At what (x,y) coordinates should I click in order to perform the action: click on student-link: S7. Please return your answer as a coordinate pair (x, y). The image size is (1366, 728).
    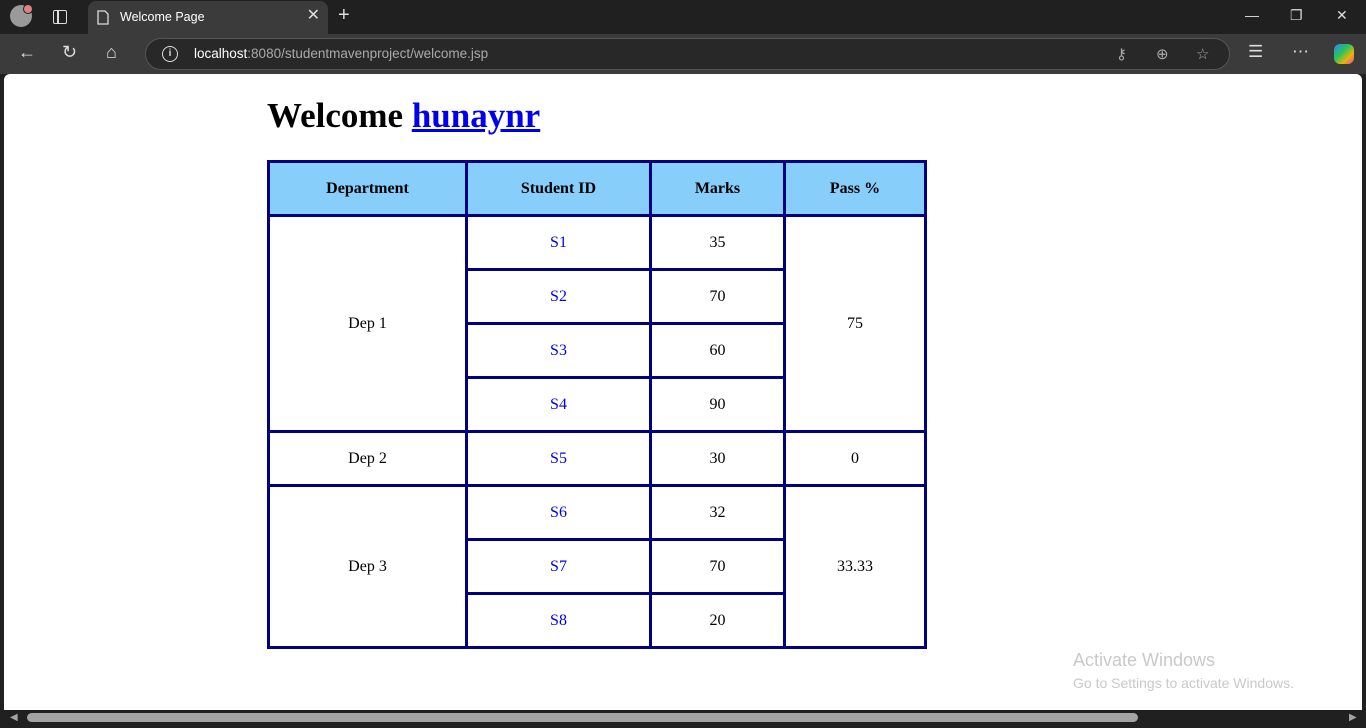
    Looking at the image, I should click on (558, 566).